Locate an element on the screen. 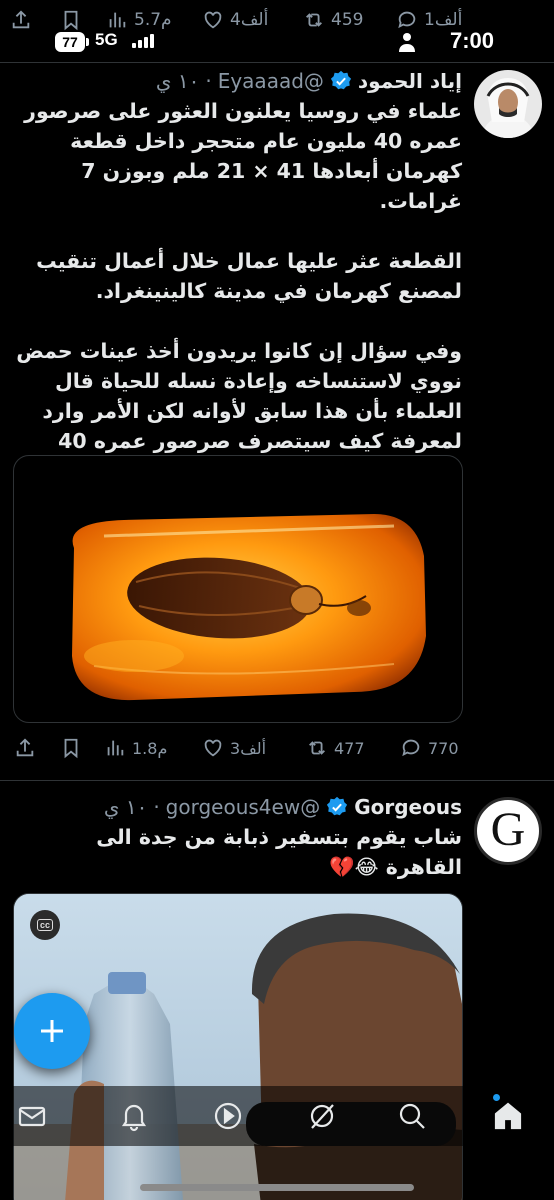 This screenshot has height=1200, width=554. avatar-image is located at coordinates (508, 104).